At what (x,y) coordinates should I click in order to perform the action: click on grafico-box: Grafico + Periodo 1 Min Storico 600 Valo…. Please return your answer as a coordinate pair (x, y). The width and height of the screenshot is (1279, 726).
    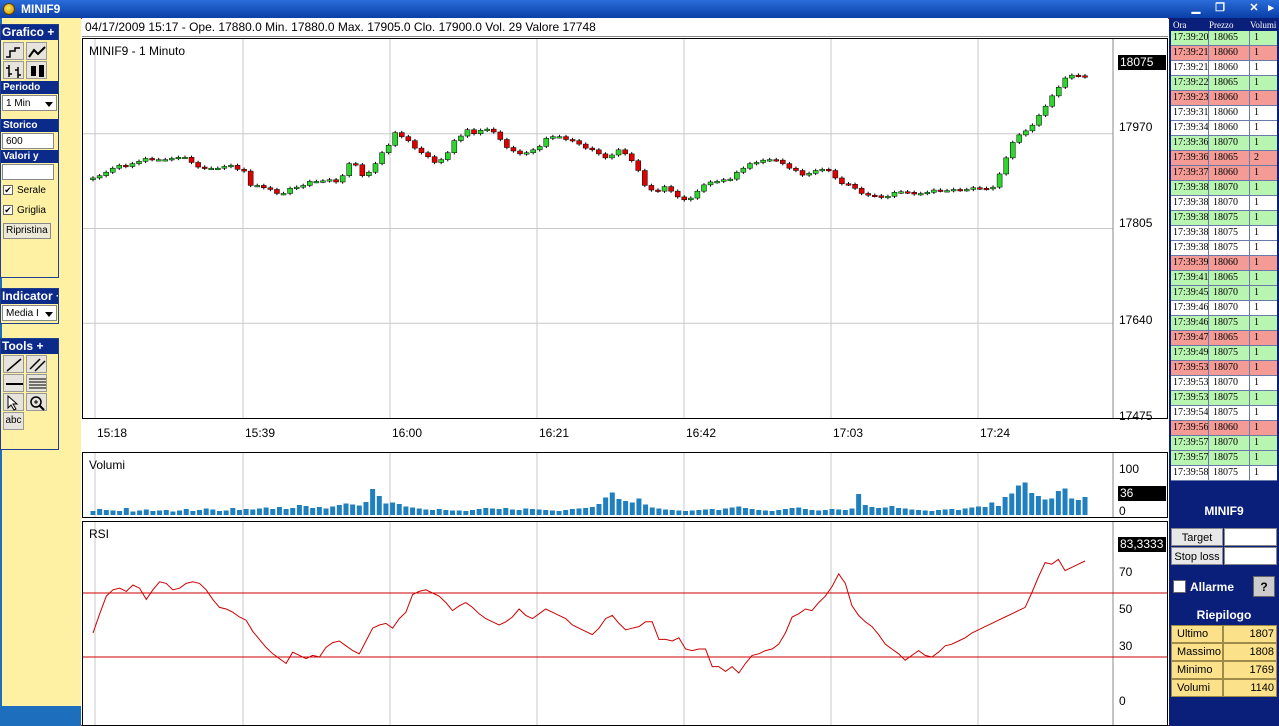
    Looking at the image, I should click on (29, 151).